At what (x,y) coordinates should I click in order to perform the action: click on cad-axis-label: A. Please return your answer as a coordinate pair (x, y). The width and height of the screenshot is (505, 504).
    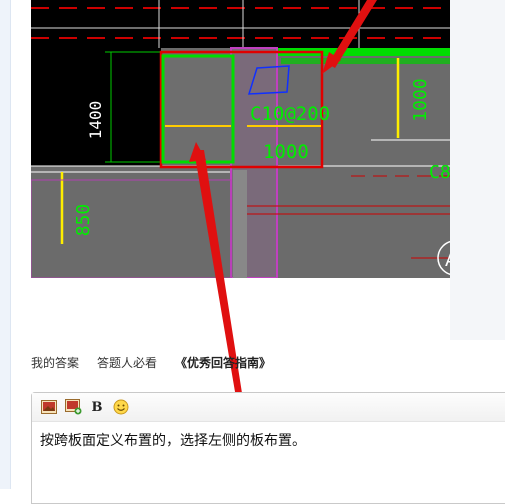
    Looking at the image, I should click on (447, 260).